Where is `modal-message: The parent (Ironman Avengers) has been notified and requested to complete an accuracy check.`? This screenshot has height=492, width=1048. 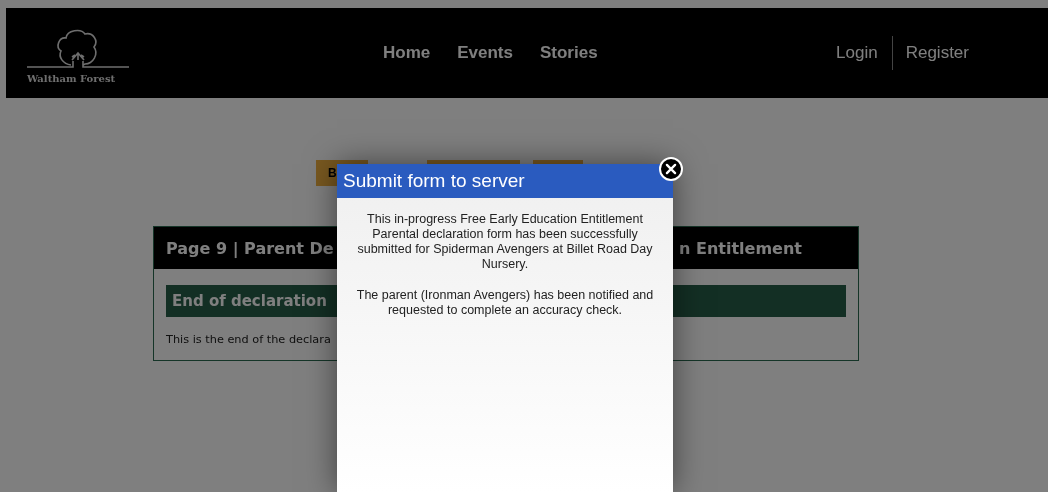 modal-message: The parent (Ironman Avengers) has been notified and requested to complete an accuracy check. is located at coordinates (505, 303).